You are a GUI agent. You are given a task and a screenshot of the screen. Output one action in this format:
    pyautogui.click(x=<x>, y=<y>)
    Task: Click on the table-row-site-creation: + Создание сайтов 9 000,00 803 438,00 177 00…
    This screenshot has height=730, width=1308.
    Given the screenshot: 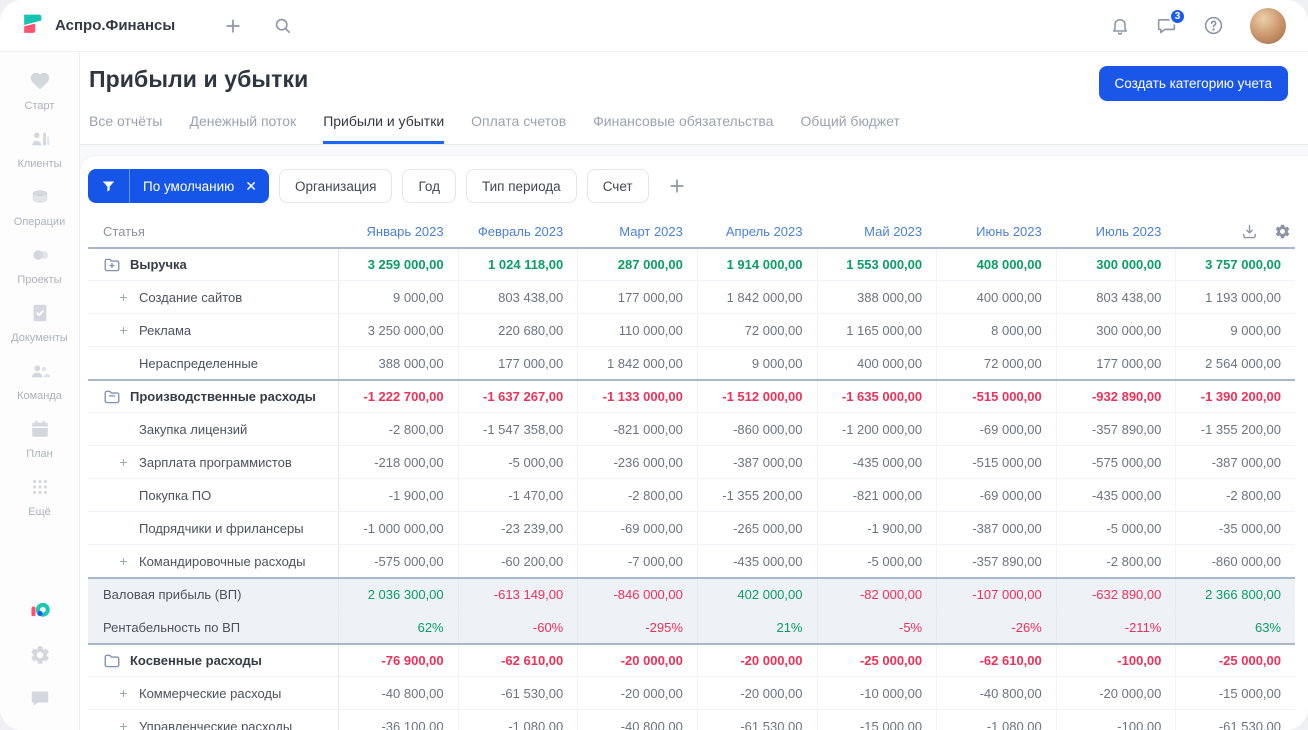 What is the action you would take?
    pyautogui.click(x=691, y=296)
    